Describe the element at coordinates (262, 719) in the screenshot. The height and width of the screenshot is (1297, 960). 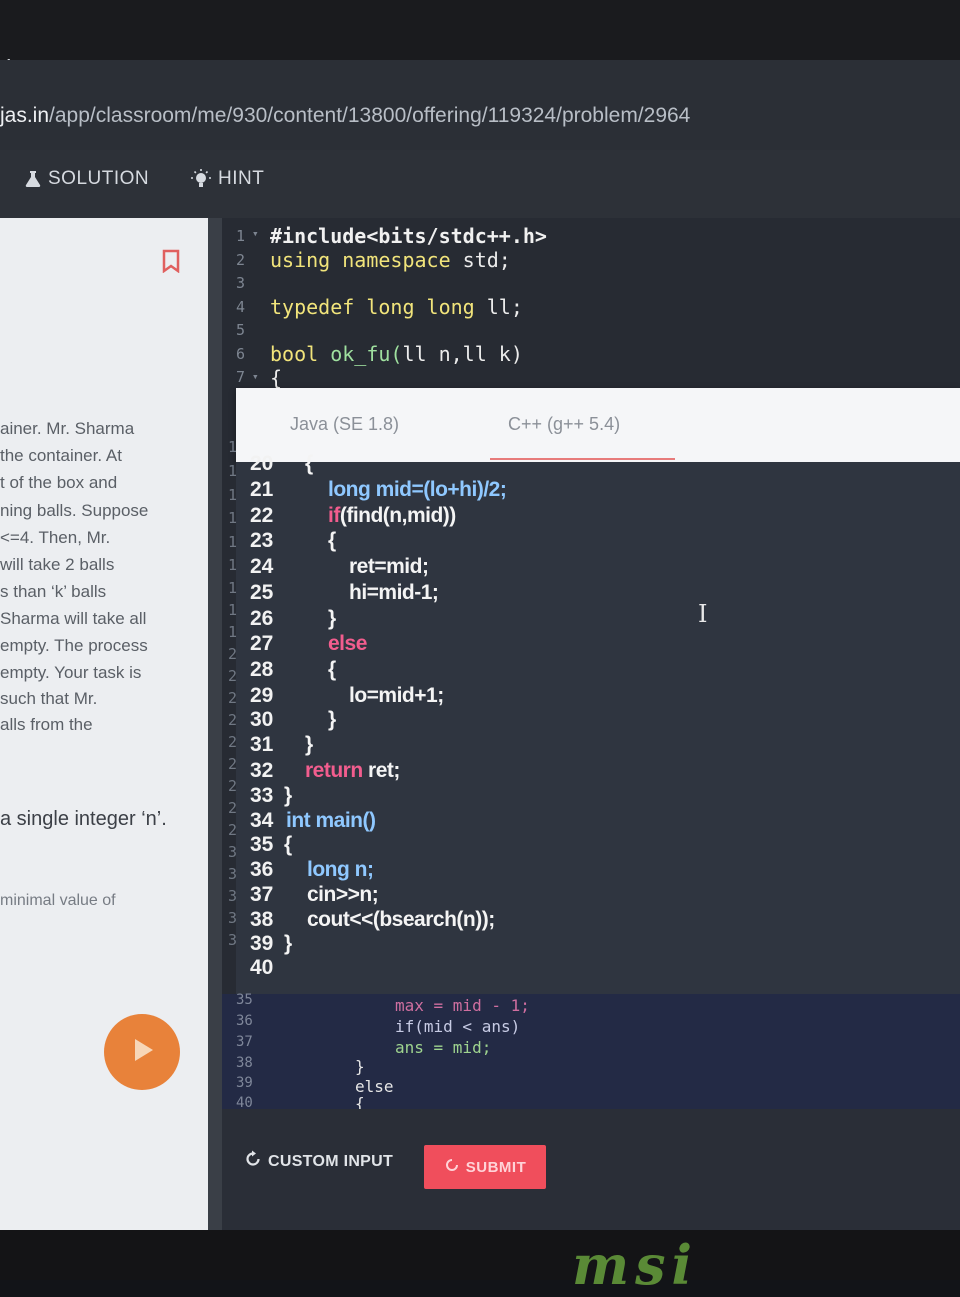
I see `line-number: 30` at that location.